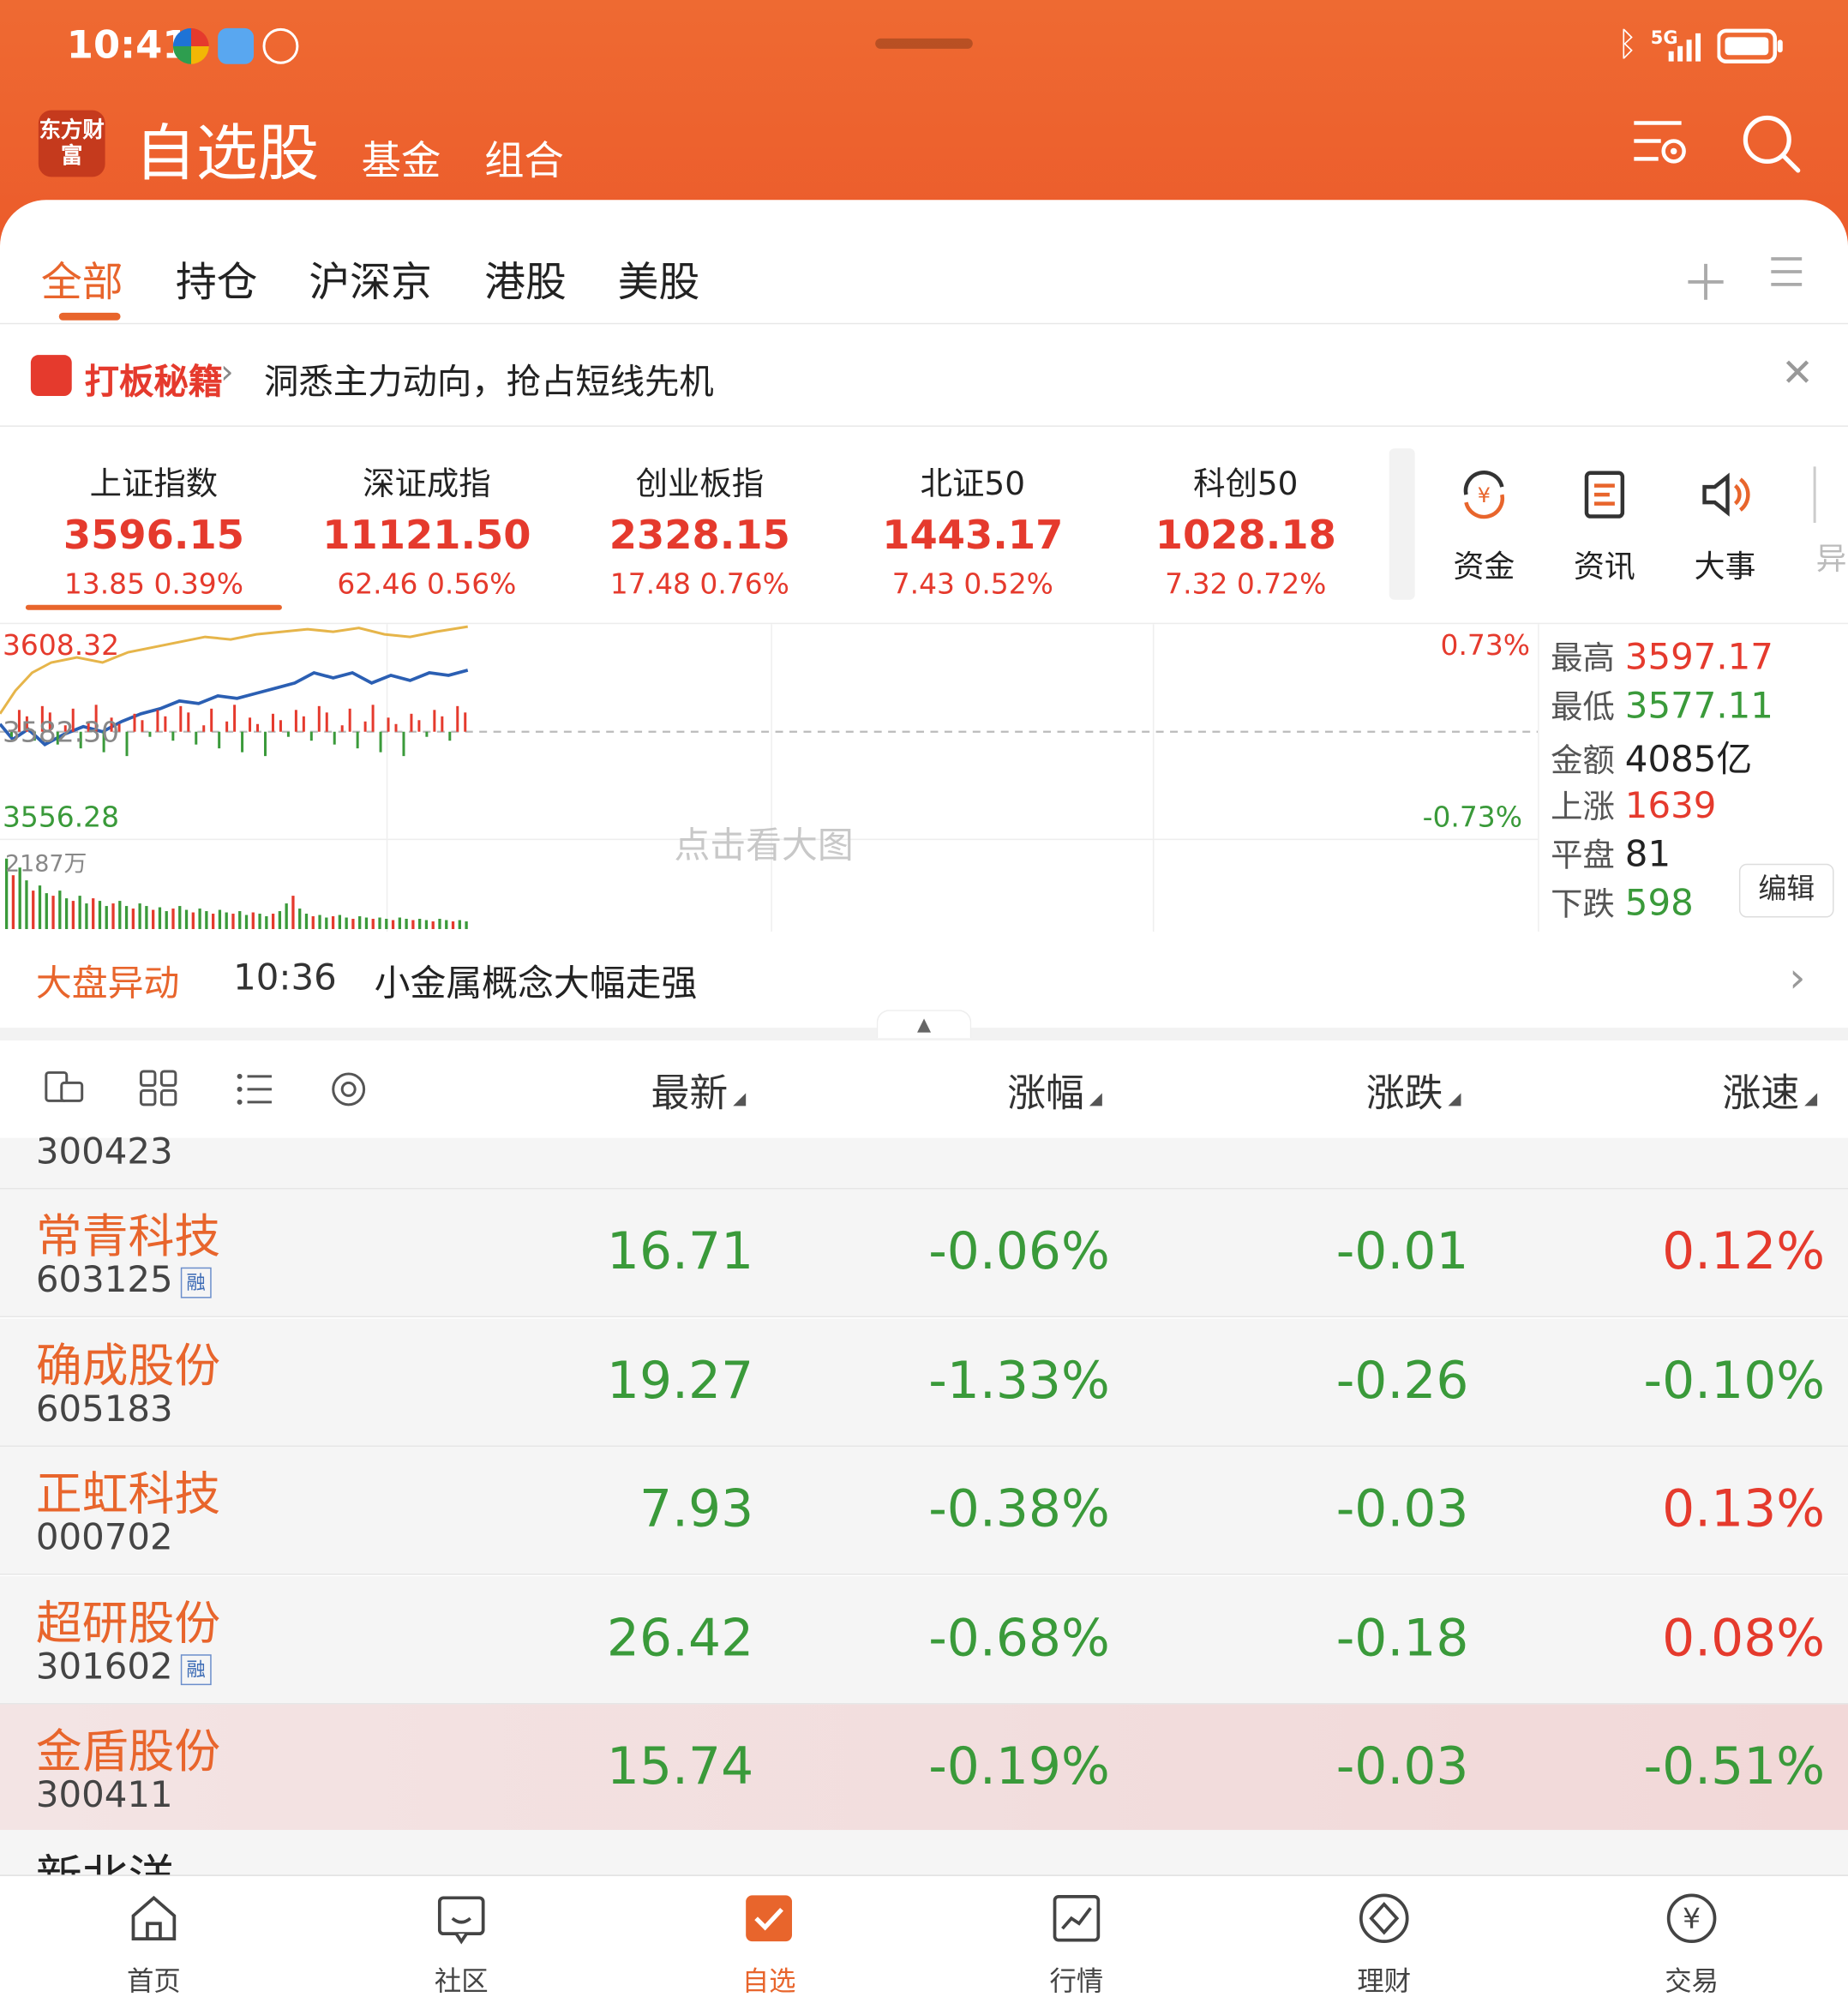 The width and height of the screenshot is (1848, 2009). What do you see at coordinates (1706, 278) in the screenshot?
I see `add-icon: ＋` at bounding box center [1706, 278].